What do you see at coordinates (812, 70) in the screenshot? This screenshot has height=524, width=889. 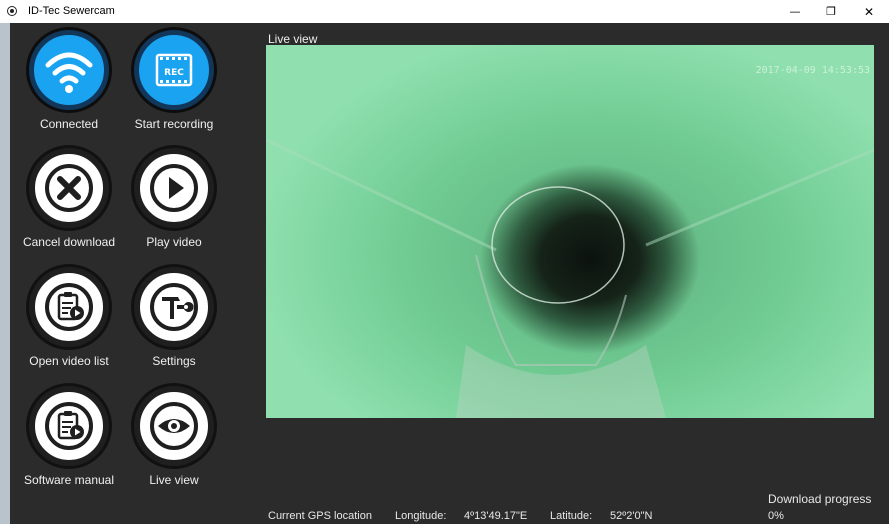 I see `video-timestamp: 2017-04-09 14:53:53` at bounding box center [812, 70].